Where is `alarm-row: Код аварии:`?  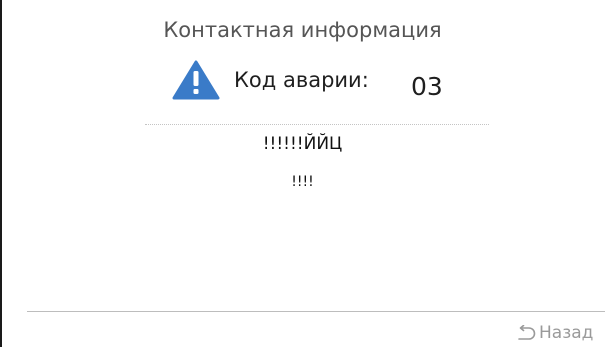 alarm-row: Код аварии: is located at coordinates (270, 80).